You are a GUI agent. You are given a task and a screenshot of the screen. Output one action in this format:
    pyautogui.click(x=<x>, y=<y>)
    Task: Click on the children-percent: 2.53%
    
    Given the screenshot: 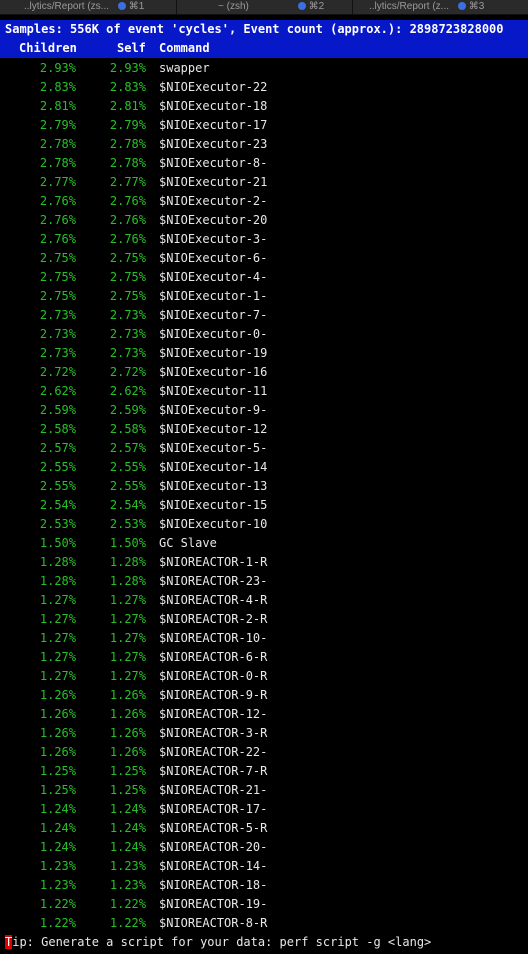 What is the action you would take?
    pyautogui.click(x=57, y=524)
    